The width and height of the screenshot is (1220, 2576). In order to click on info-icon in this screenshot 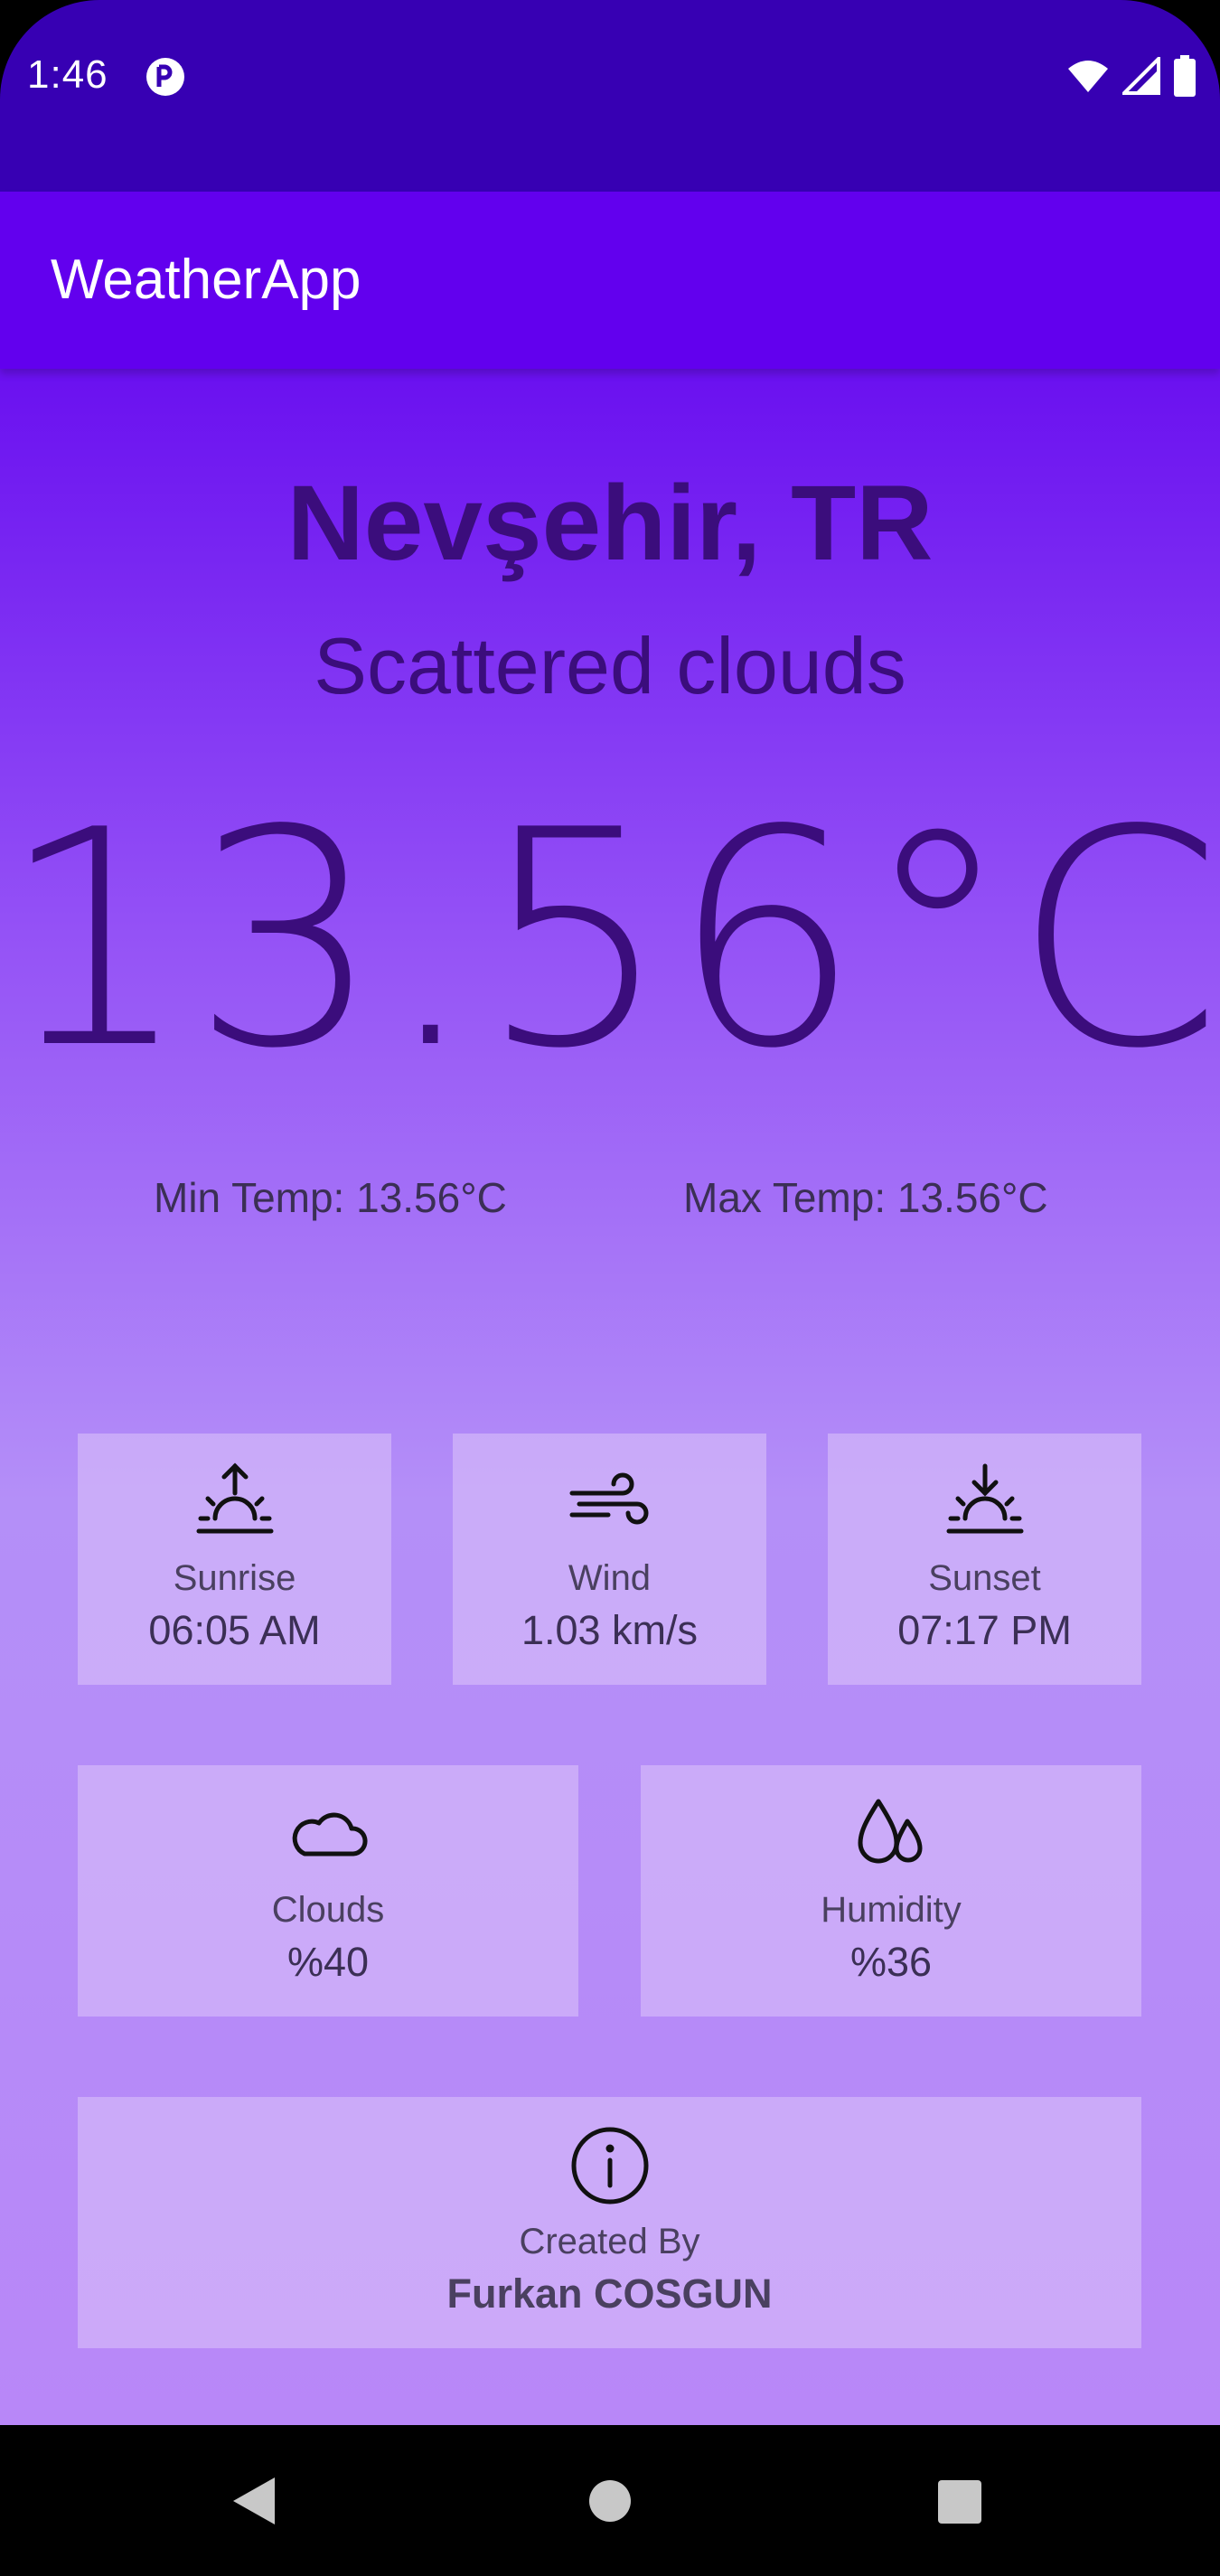, I will do `click(609, 2166)`.